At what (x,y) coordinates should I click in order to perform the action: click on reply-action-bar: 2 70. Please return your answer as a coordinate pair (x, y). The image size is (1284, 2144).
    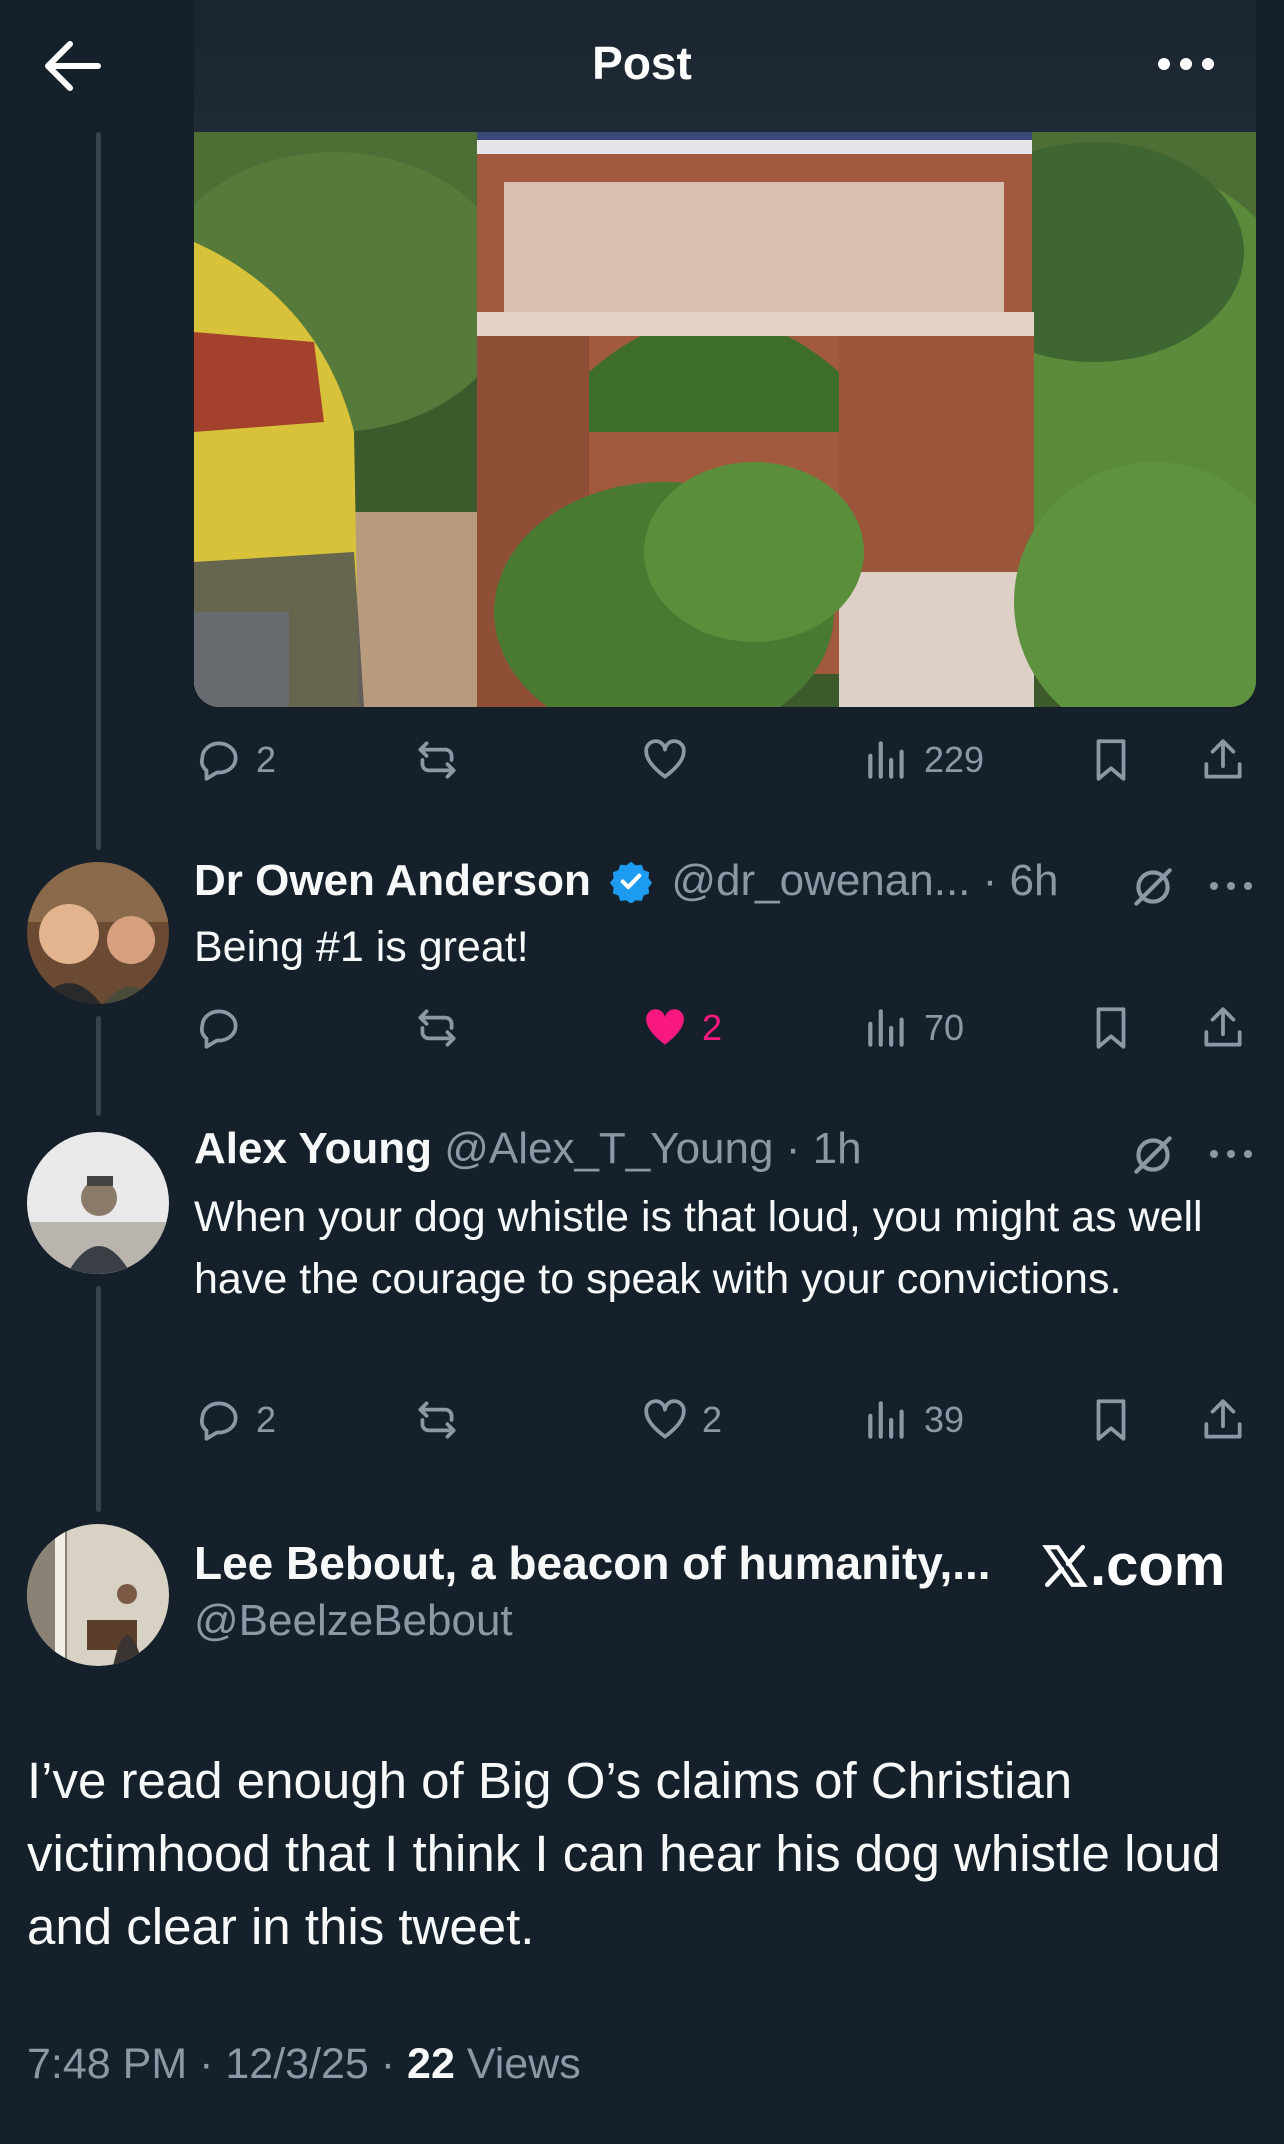
    Looking at the image, I should click on (725, 1028).